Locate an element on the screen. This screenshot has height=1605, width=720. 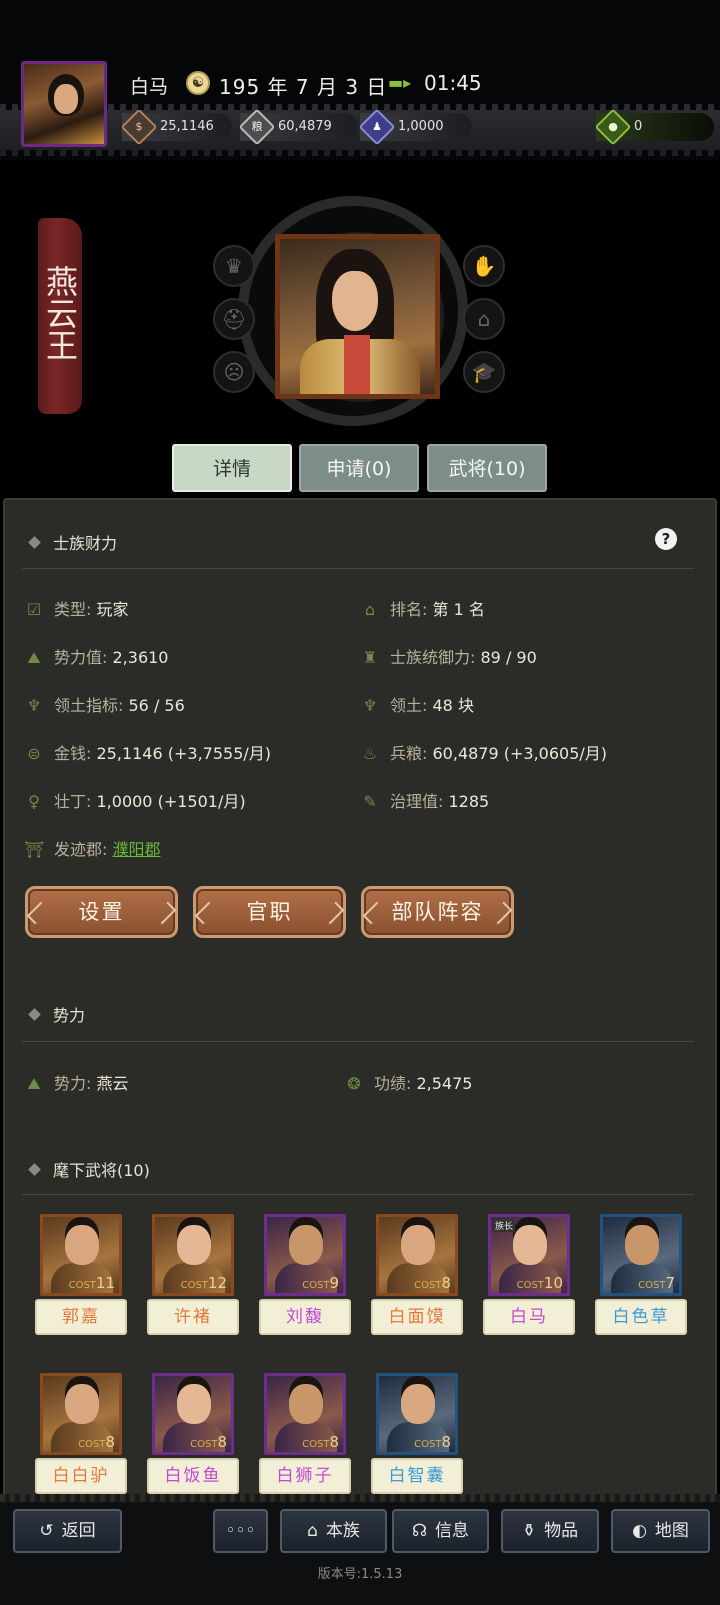
info-button: ☊ 信息 is located at coordinates (440, 1531).